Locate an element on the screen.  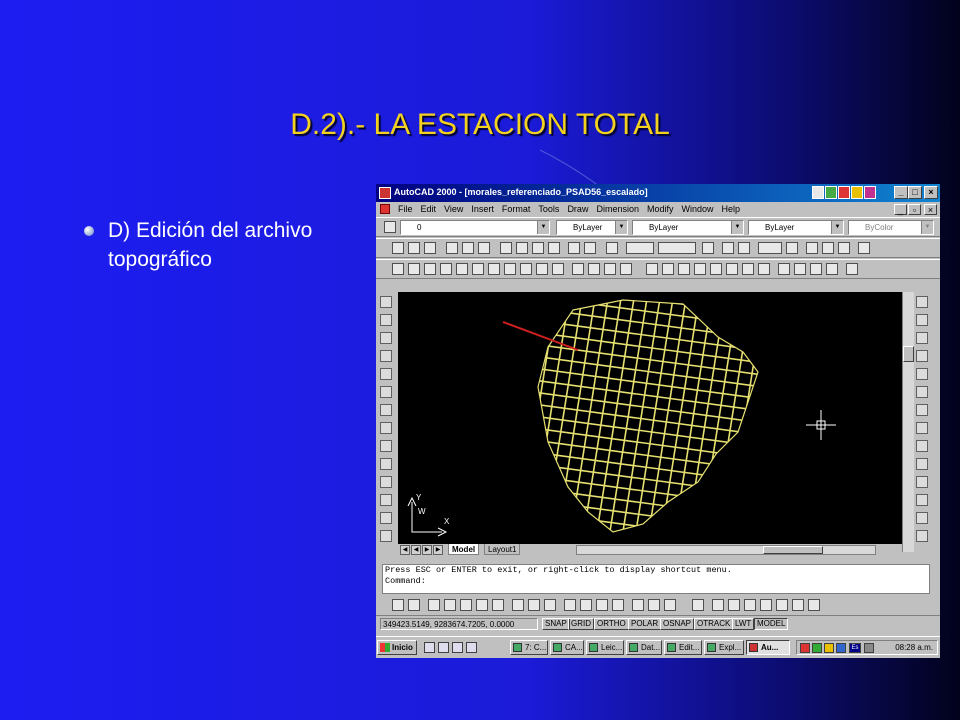
doc-close-button: × is located at coordinates (930, 209).